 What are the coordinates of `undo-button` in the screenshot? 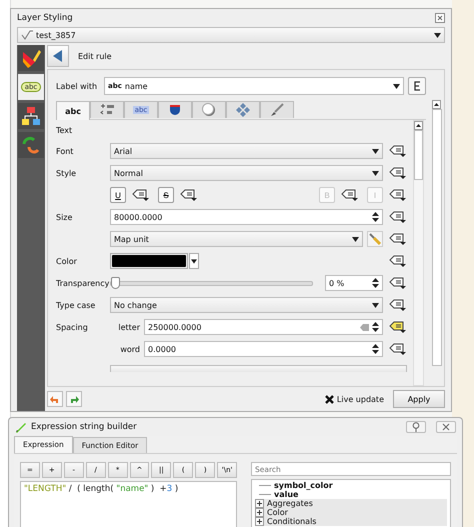 It's located at (55, 399).